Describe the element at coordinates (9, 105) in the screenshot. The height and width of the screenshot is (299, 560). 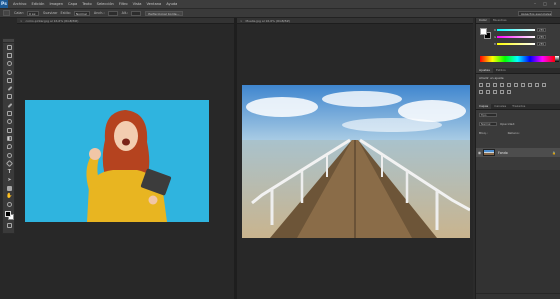
I see `brush-tool-icon` at that location.